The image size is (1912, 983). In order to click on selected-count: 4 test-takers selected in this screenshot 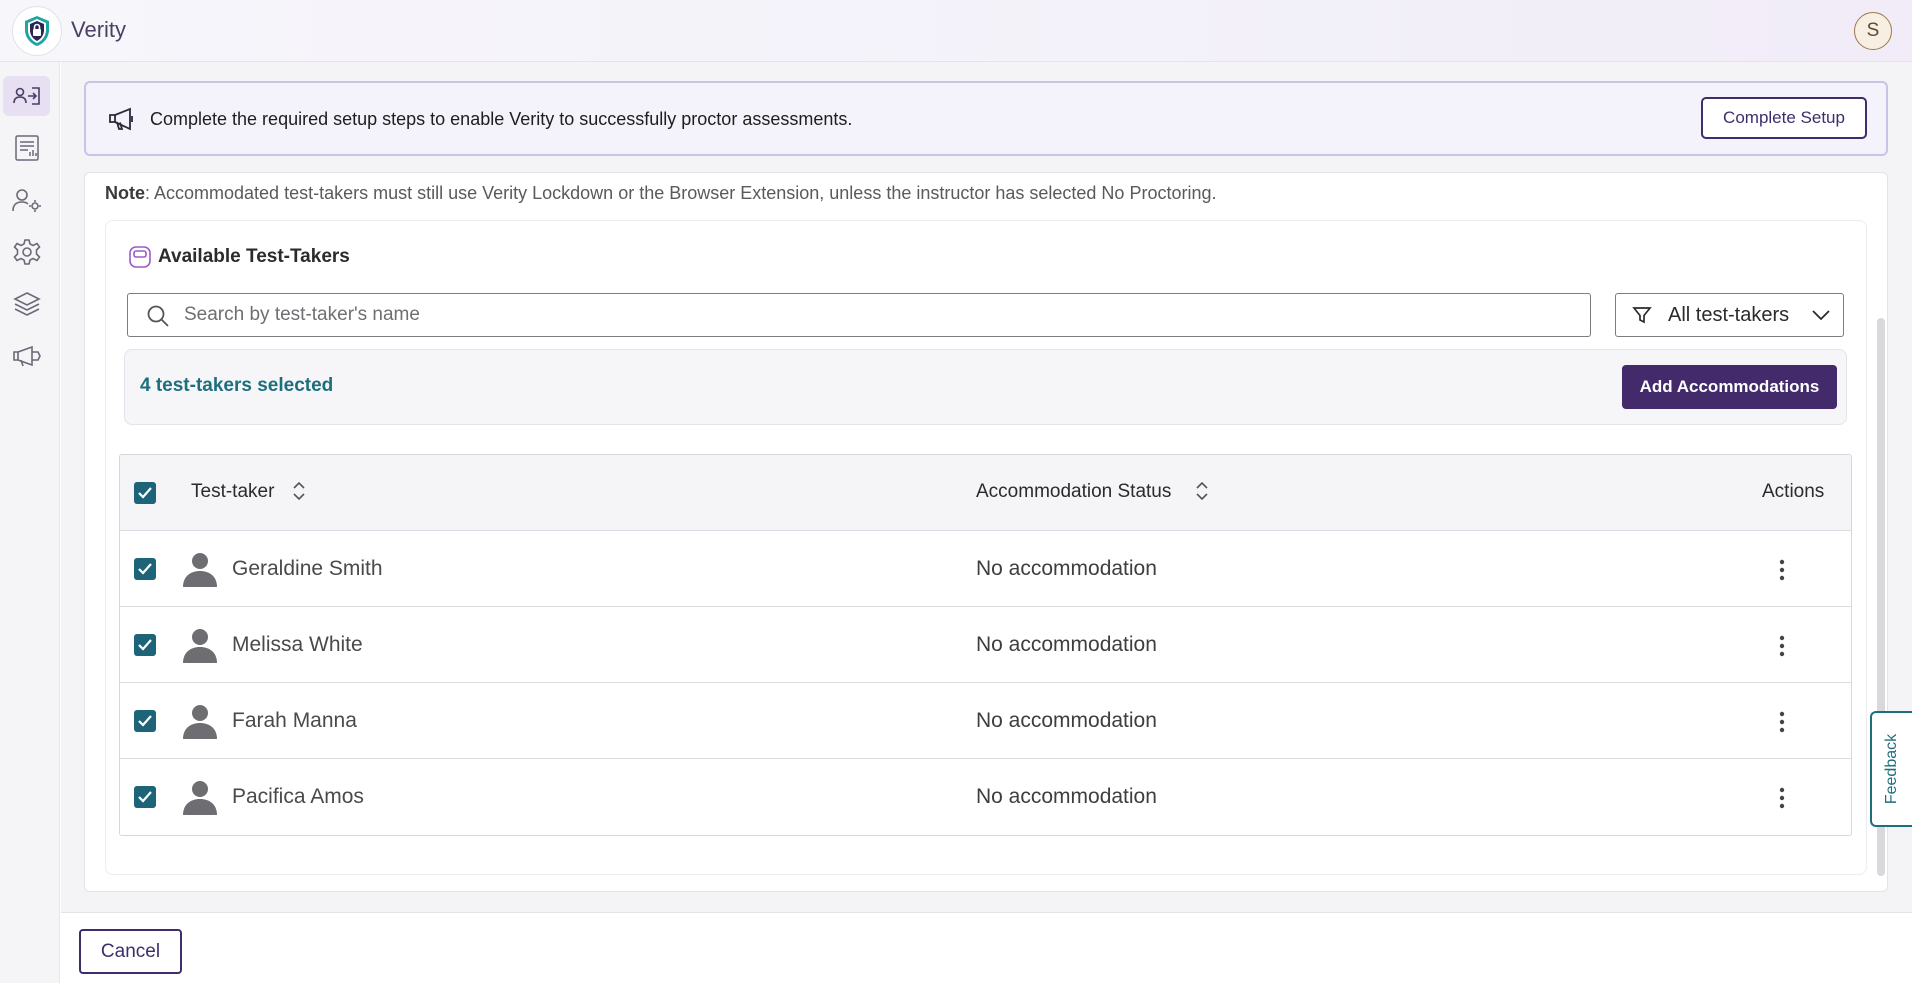, I will do `click(237, 385)`.